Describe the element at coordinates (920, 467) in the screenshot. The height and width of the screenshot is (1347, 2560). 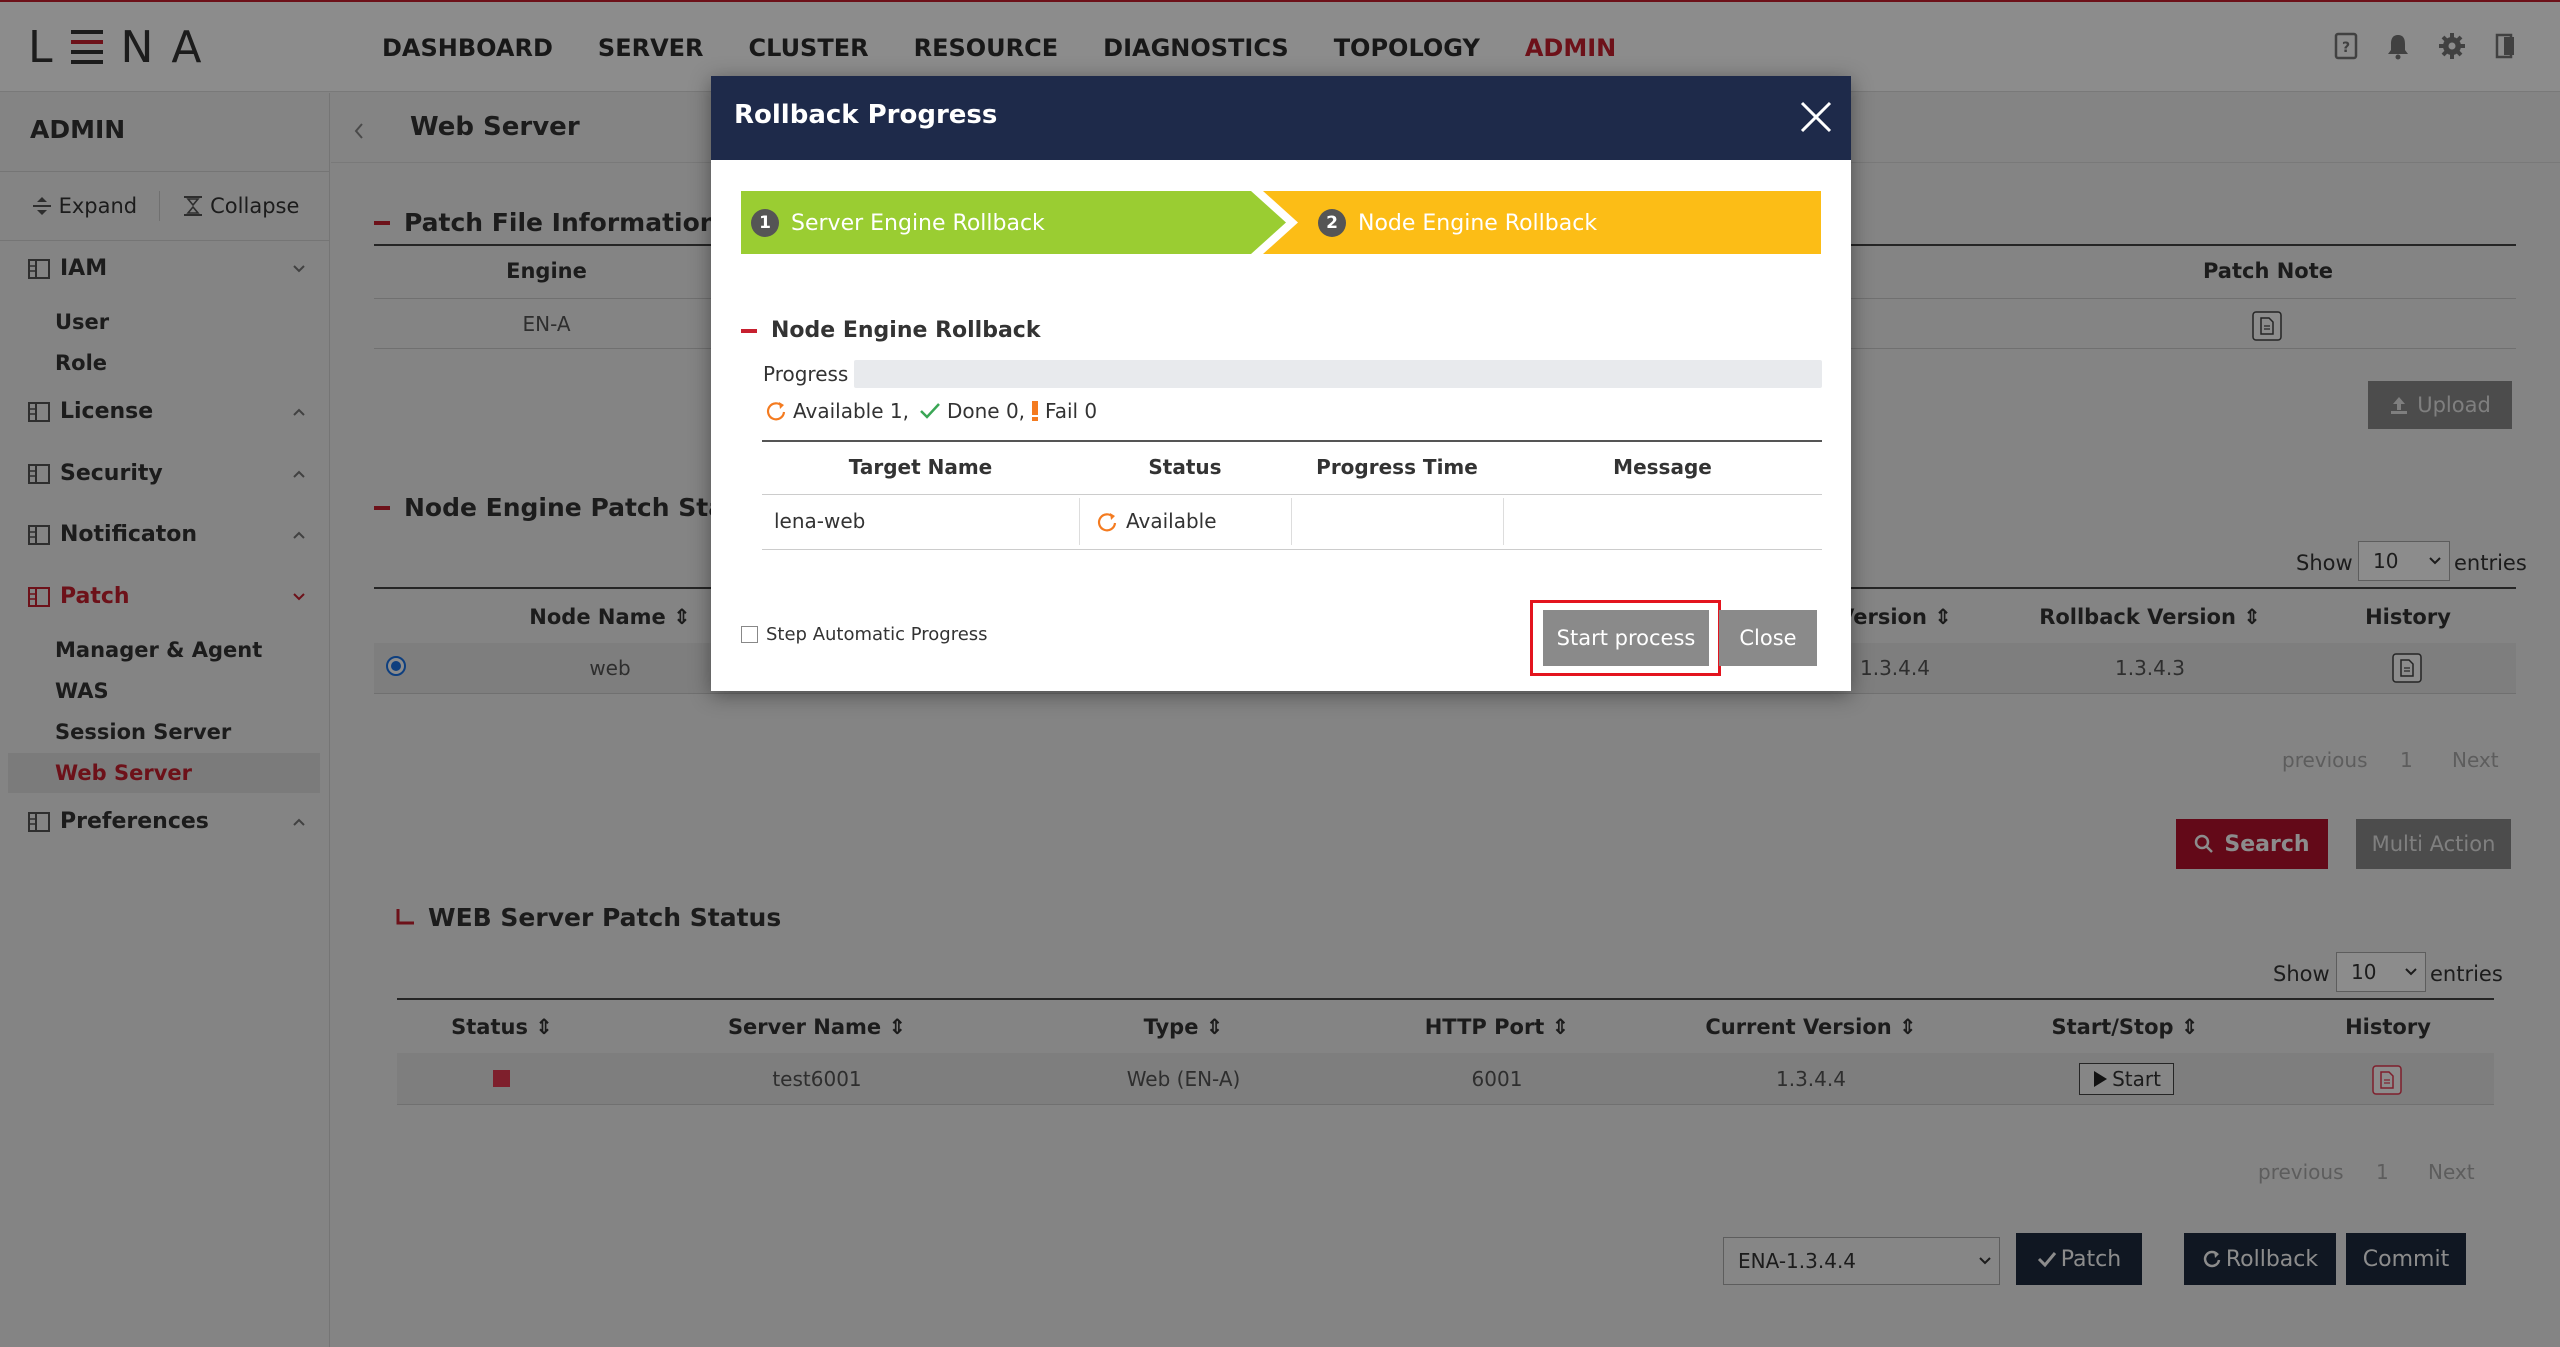
I see `col-target-name: Target Name` at that location.